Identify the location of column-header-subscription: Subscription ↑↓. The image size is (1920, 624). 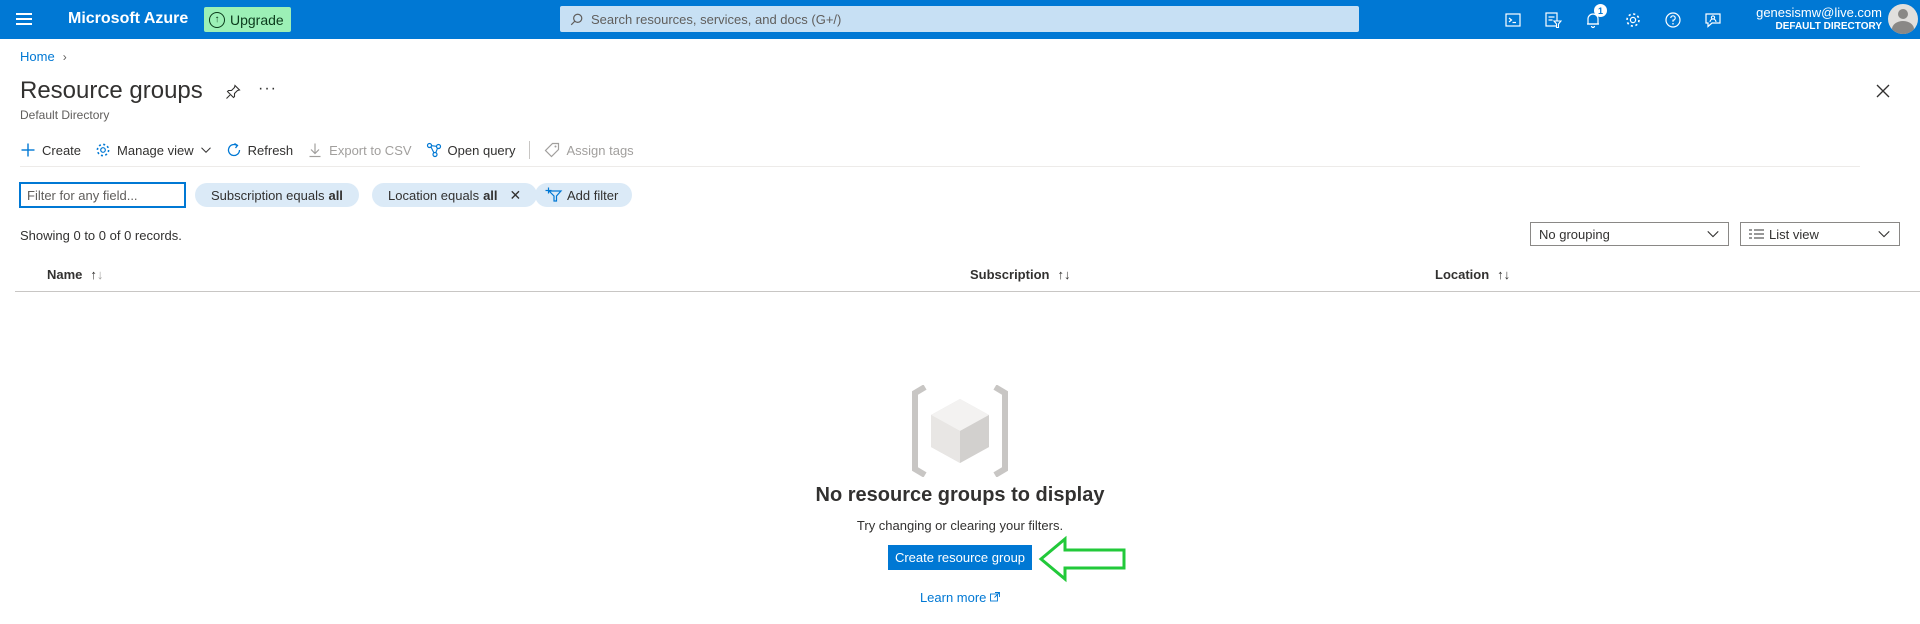
(1020, 274).